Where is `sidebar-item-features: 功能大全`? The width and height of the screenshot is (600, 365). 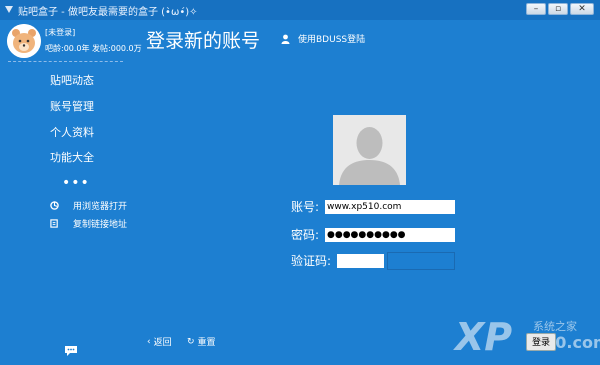 sidebar-item-features: 功能大全 is located at coordinates (72, 157).